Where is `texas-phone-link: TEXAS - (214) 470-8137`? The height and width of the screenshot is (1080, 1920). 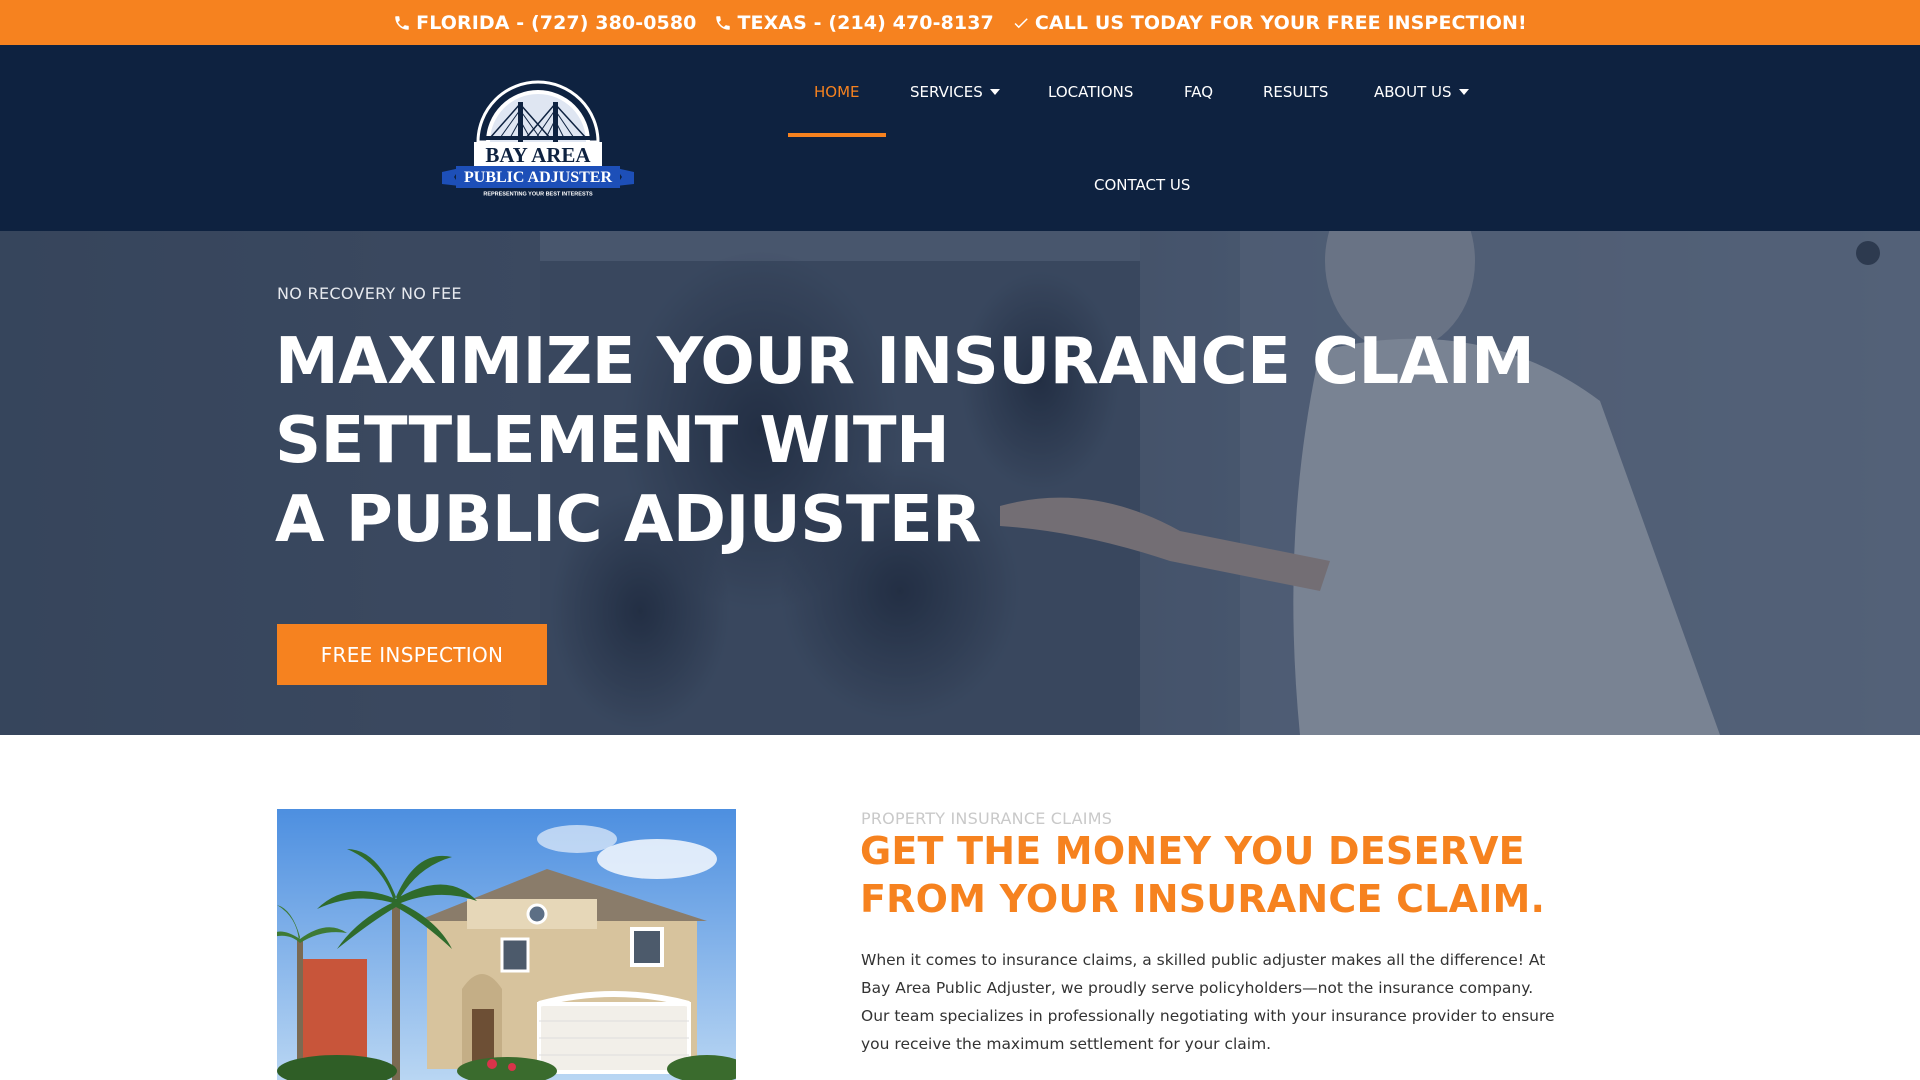 texas-phone-link: TEXAS - (214) 470-8137 is located at coordinates (854, 22).